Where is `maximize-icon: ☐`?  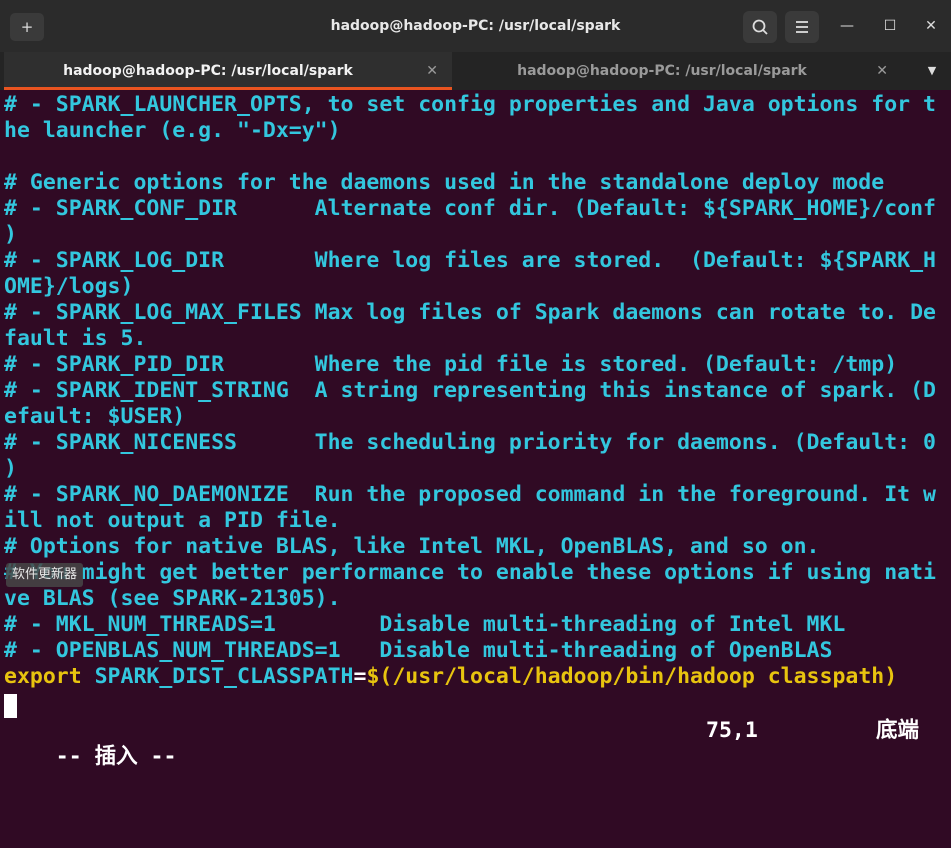 maximize-icon: ☐ is located at coordinates (890, 26).